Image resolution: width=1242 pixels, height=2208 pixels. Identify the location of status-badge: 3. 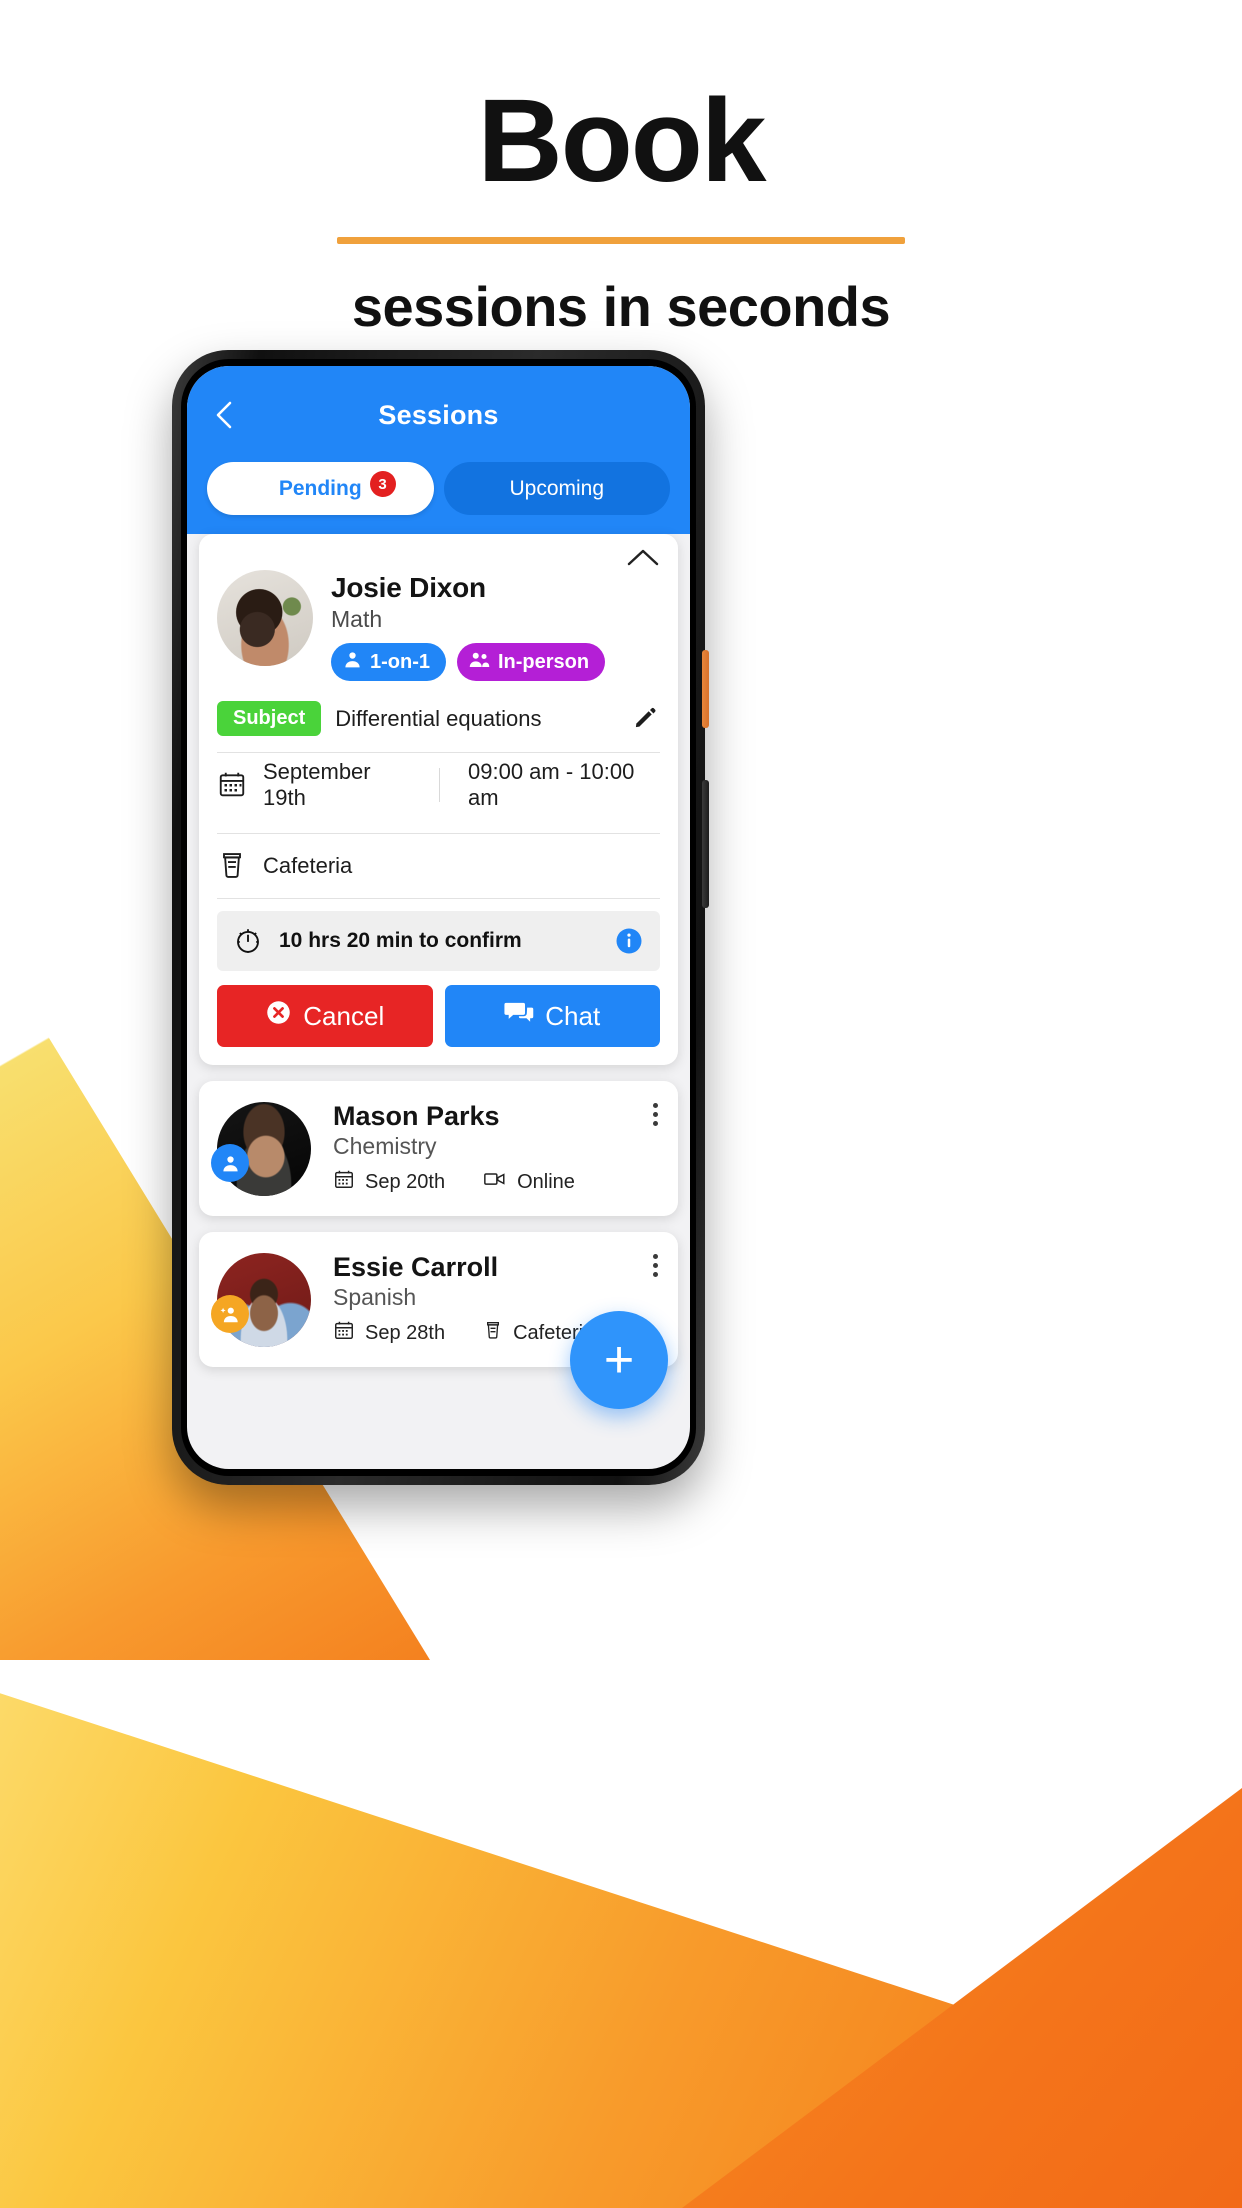
(382, 484).